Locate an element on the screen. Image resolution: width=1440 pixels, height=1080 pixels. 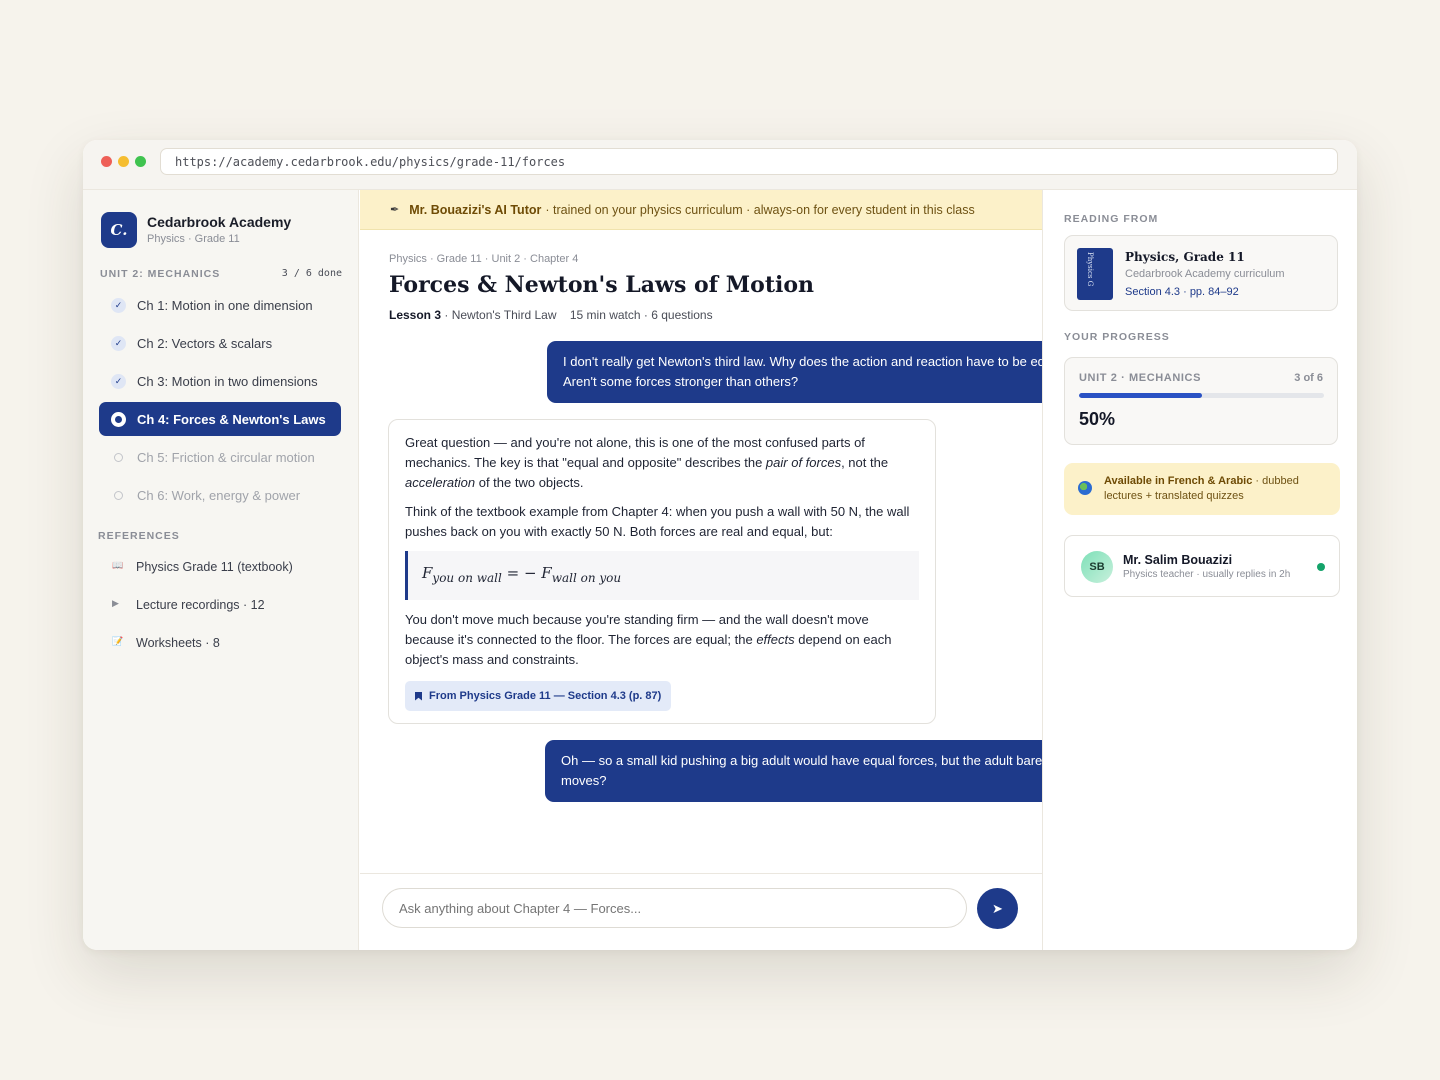
teacher-name: Mr. Salim Bouazizi is located at coordinates (1178, 560).